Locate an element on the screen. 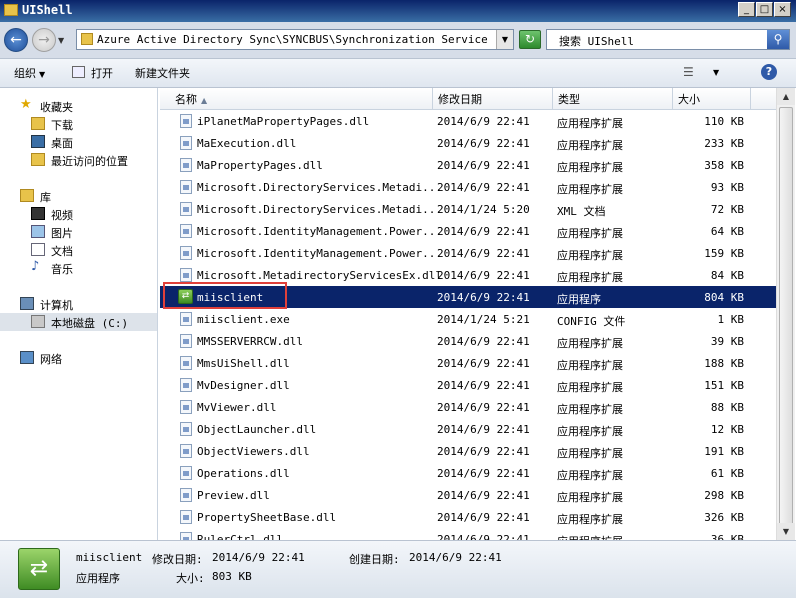 This screenshot has height=598, width=796. nav-videos: 视频 is located at coordinates (78, 214).